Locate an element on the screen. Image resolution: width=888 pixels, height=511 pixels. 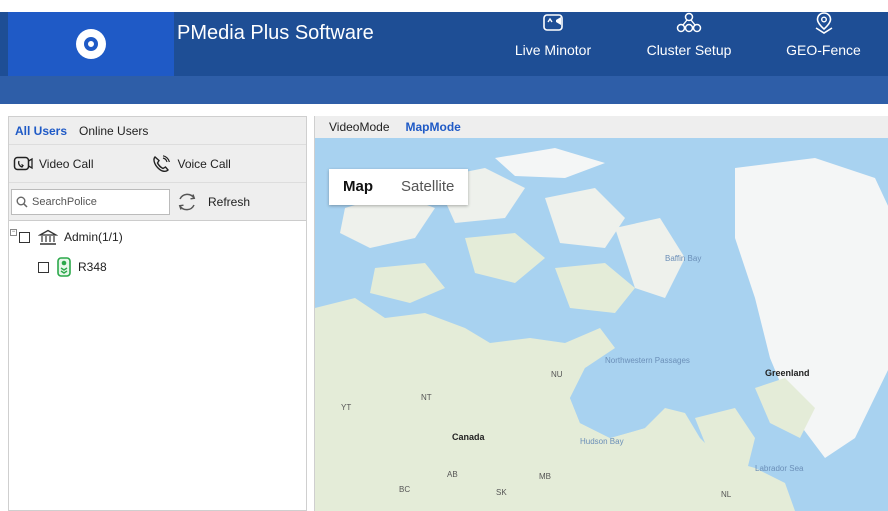
map-label-canada: Canada is located at coordinates (468, 437).